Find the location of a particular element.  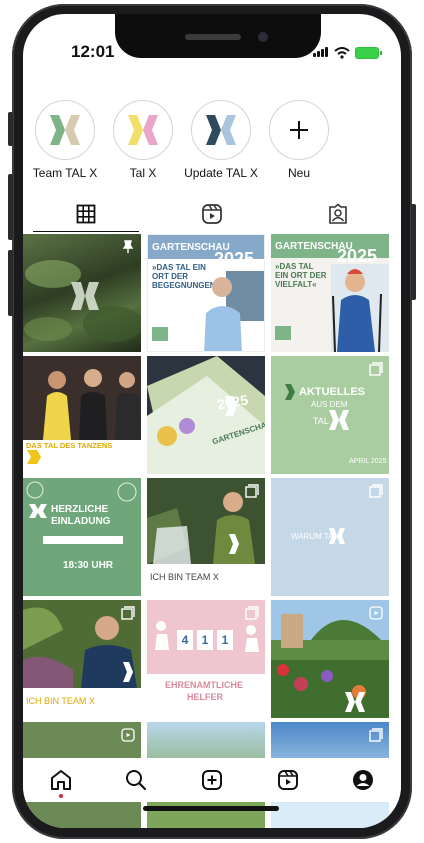

post-team-x-waterfall: ICH BIN TEAM X is located at coordinates (206, 537).